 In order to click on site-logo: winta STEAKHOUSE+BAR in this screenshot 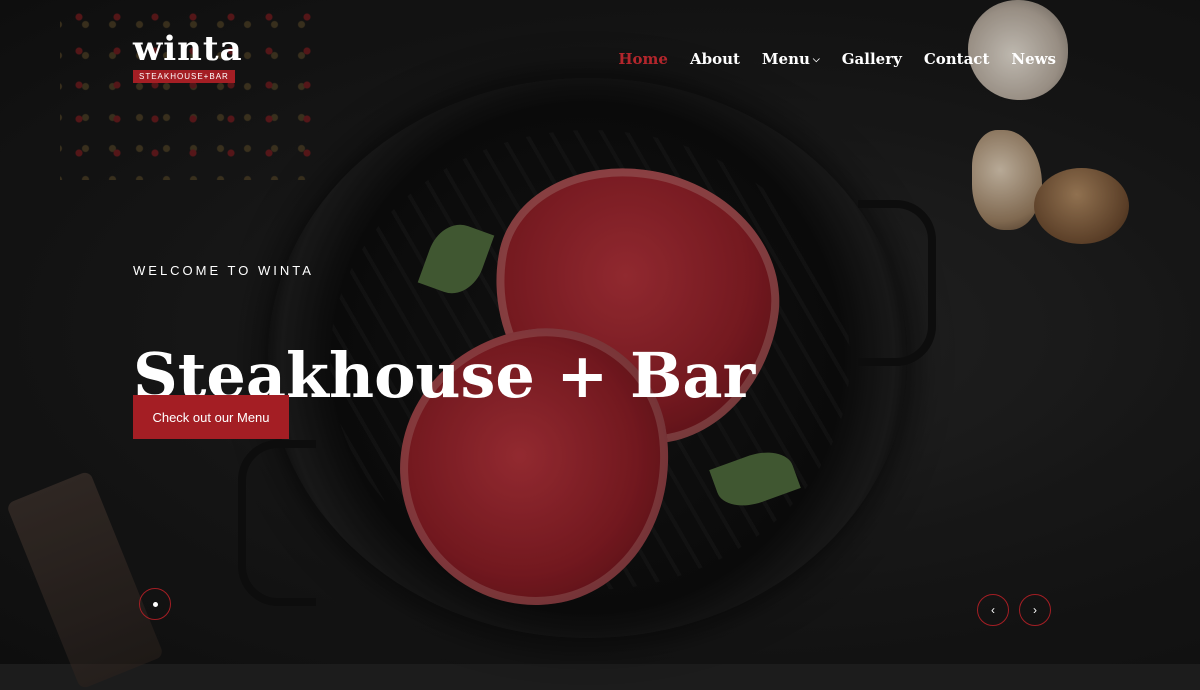, I will do `click(188, 58)`.